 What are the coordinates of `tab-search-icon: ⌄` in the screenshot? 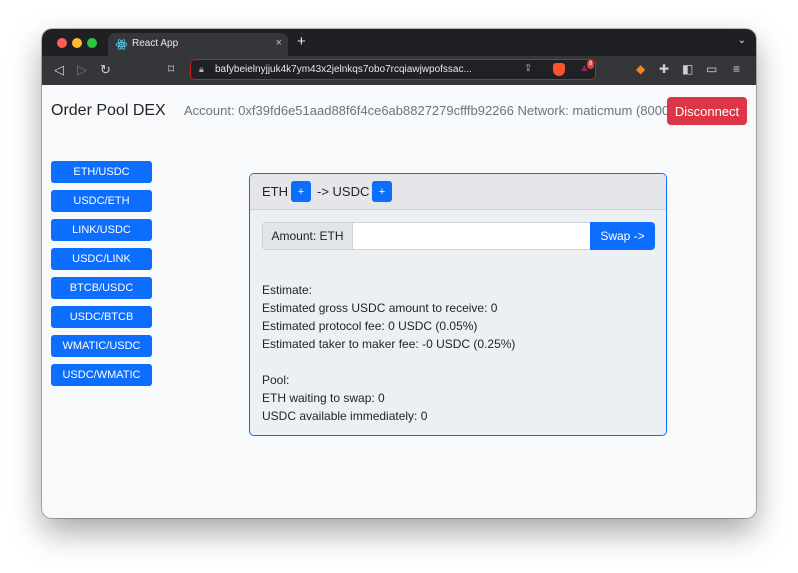 It's located at (742, 40).